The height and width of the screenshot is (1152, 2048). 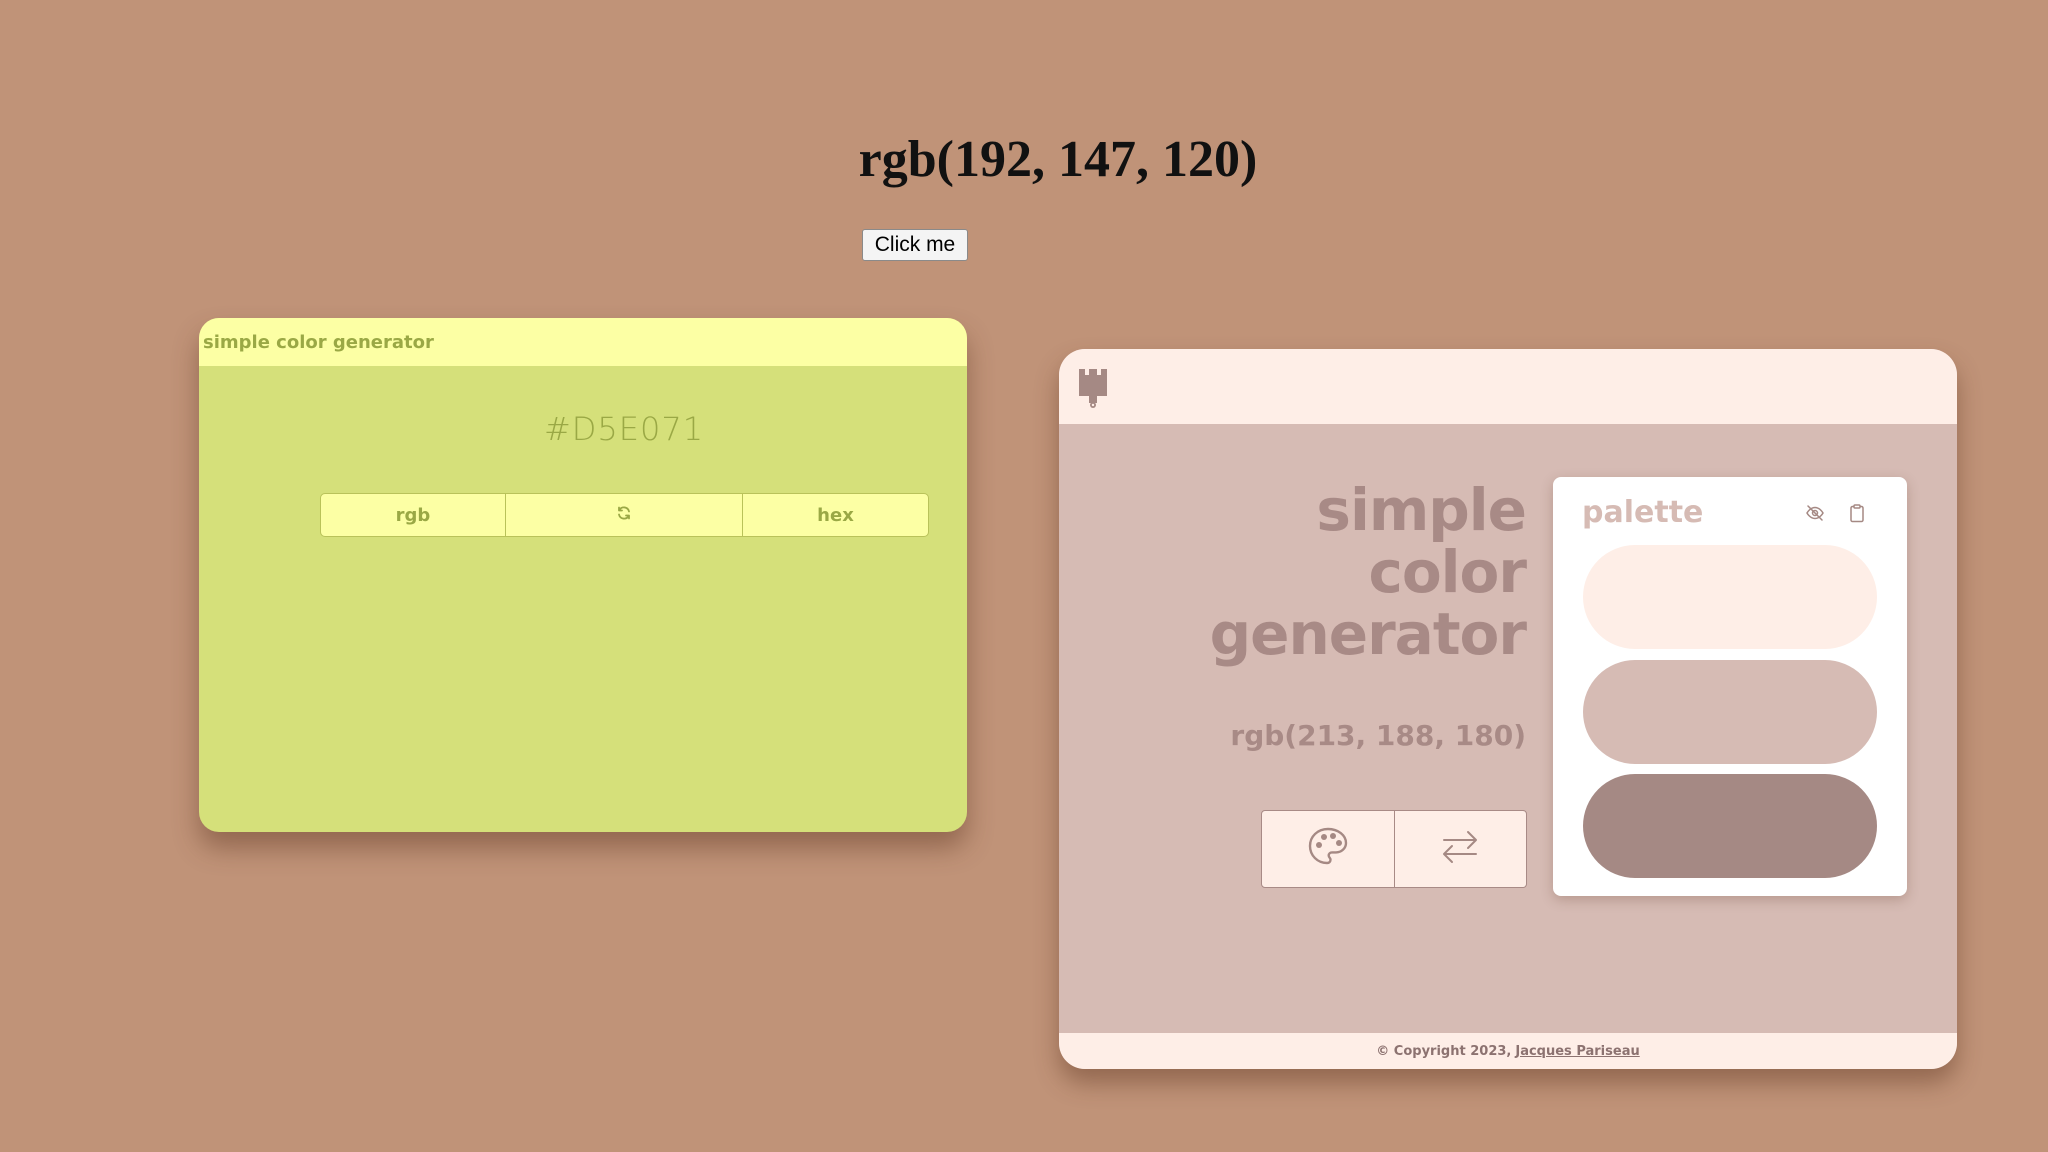 I want to click on palette-title: palette, so click(x=1643, y=512).